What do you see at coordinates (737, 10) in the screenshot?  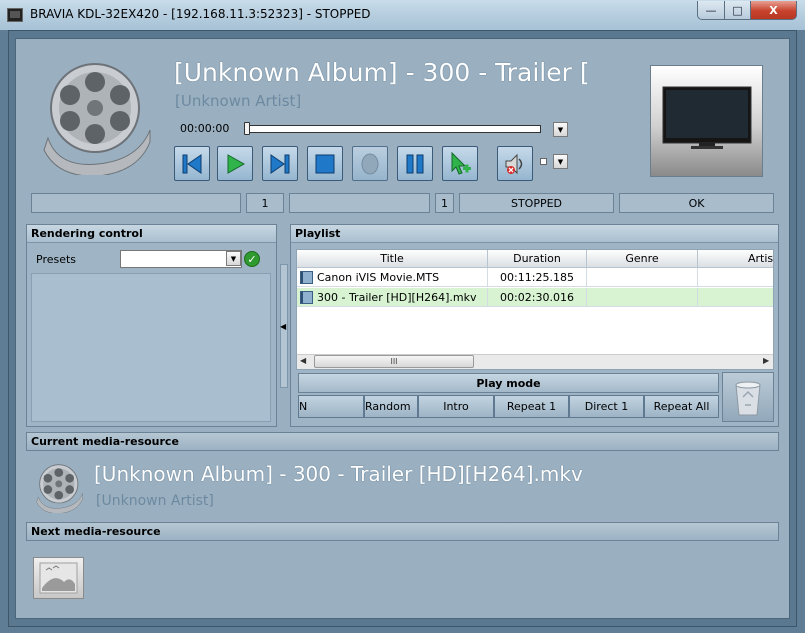 I see `maximize-button: □` at bounding box center [737, 10].